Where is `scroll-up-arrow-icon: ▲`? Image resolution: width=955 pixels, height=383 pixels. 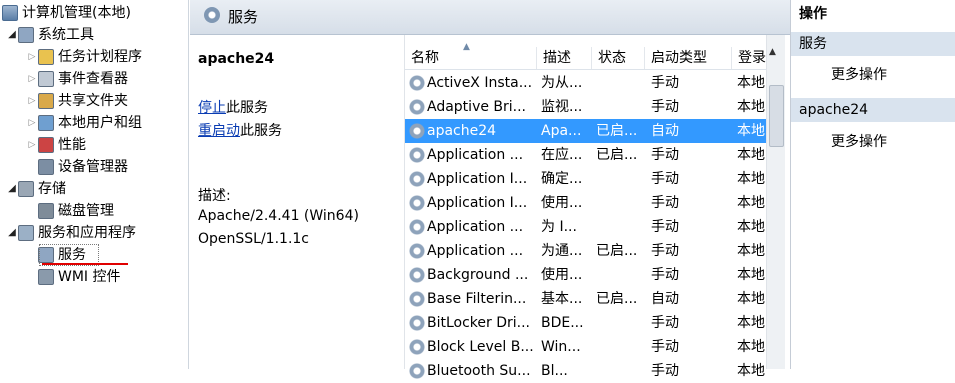 scroll-up-arrow-icon: ▲ is located at coordinates (772, 52).